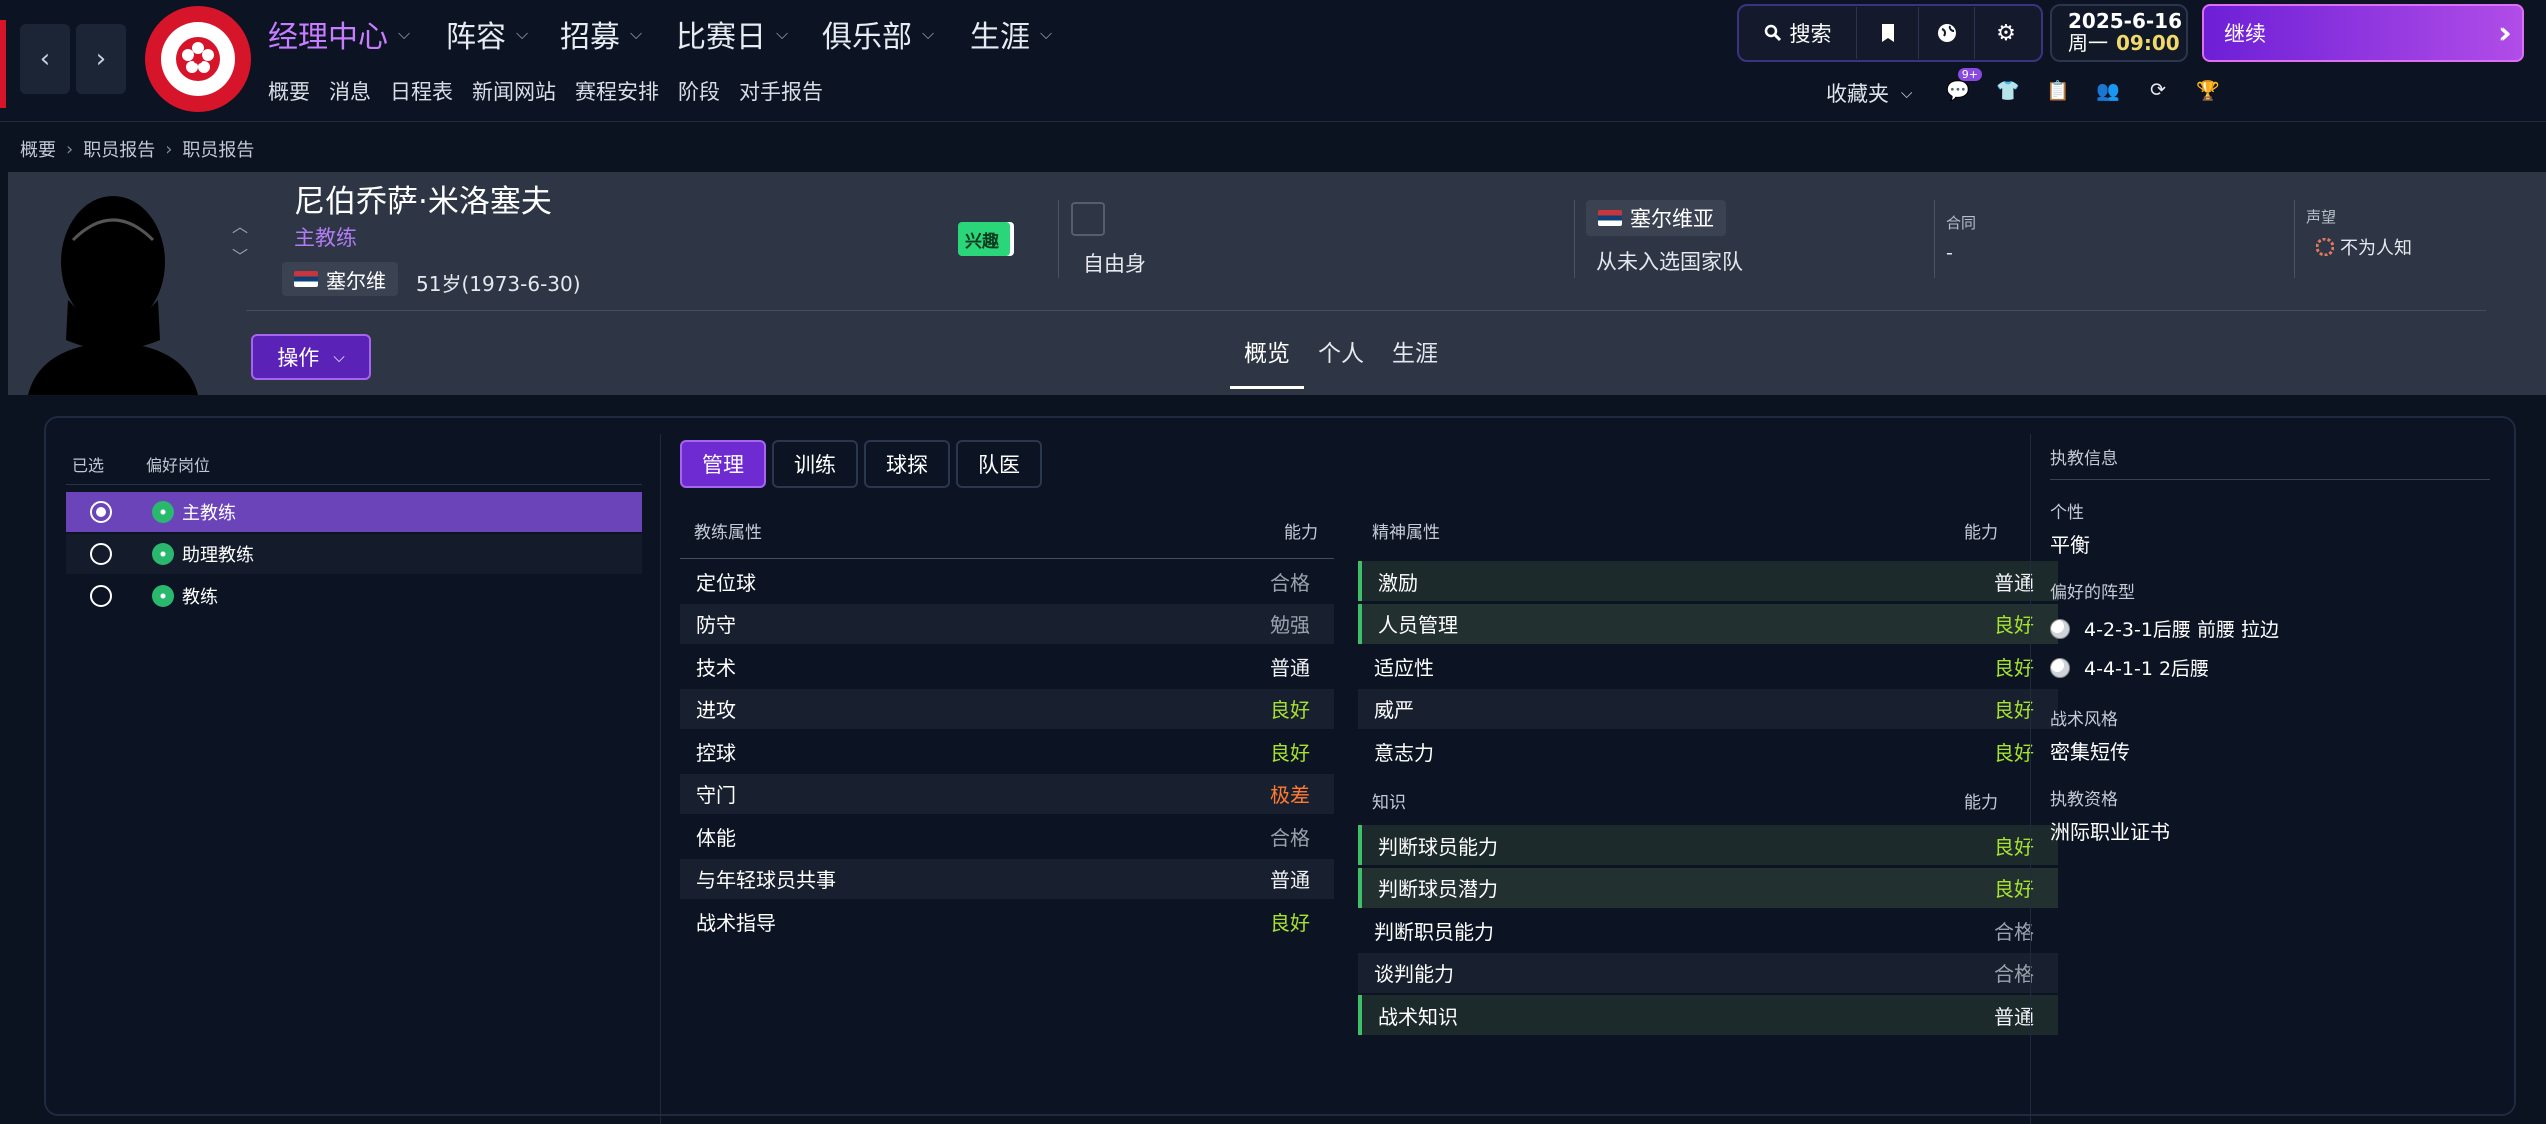 The height and width of the screenshot is (1124, 2546). I want to click on breadcrumb-item: 职员报告, so click(119, 149).